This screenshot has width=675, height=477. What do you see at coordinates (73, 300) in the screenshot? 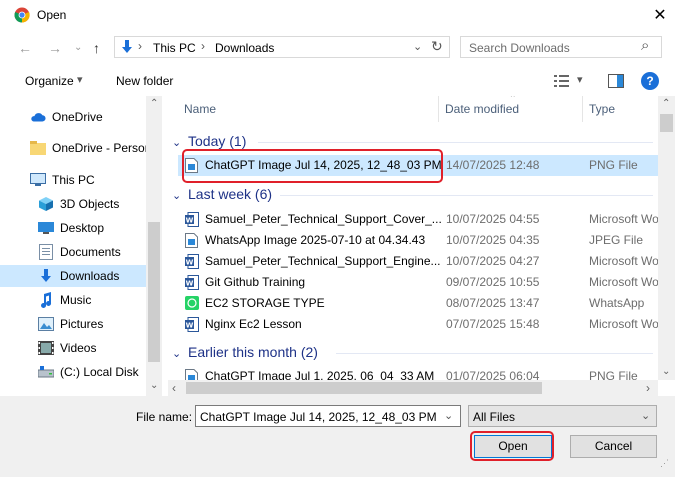
I see `sidebar-item-music: Music` at bounding box center [73, 300].